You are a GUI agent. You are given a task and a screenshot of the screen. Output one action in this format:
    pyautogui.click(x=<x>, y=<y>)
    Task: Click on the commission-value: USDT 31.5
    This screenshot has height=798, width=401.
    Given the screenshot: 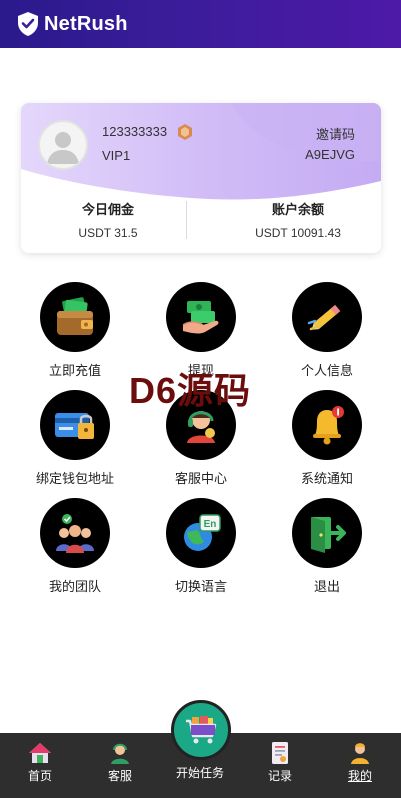 What is the action you would take?
    pyautogui.click(x=108, y=233)
    